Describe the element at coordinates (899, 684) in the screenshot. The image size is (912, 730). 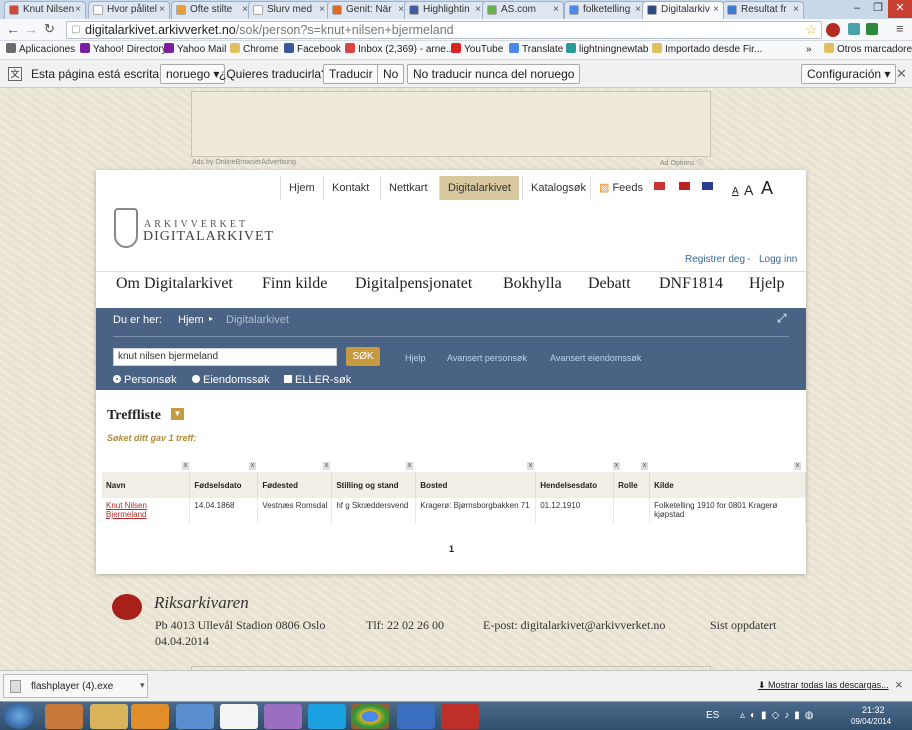
I see `close-downloads-icon: ×` at that location.